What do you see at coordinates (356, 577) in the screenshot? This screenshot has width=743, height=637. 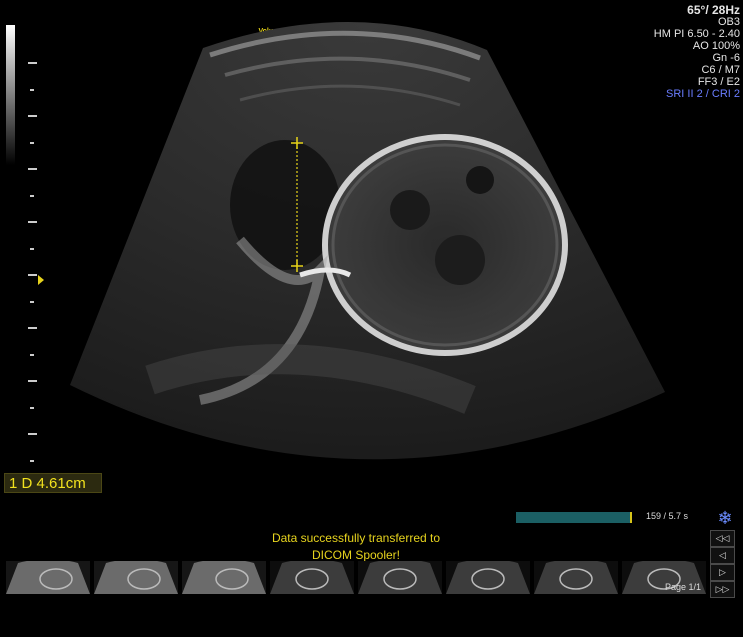 I see `thumbnail-strip` at bounding box center [356, 577].